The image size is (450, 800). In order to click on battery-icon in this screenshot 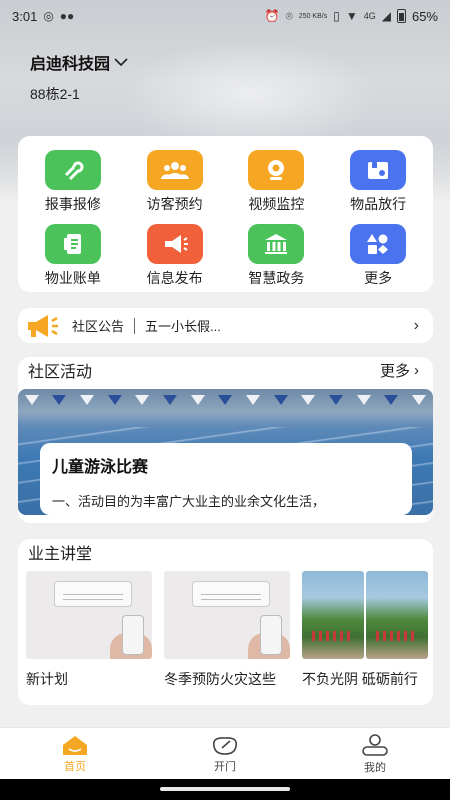, I will do `click(401, 16)`.